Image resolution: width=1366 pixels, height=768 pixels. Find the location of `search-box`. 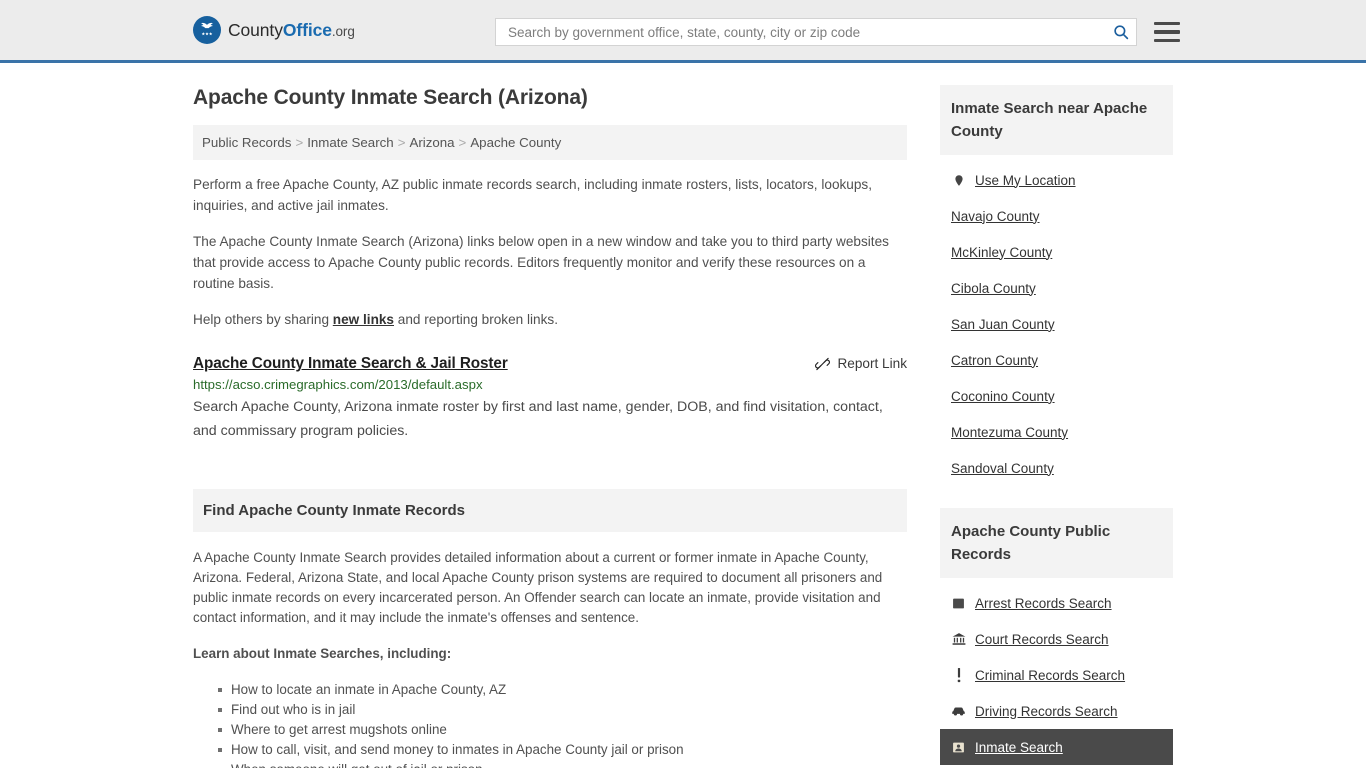

search-box is located at coordinates (816, 32).